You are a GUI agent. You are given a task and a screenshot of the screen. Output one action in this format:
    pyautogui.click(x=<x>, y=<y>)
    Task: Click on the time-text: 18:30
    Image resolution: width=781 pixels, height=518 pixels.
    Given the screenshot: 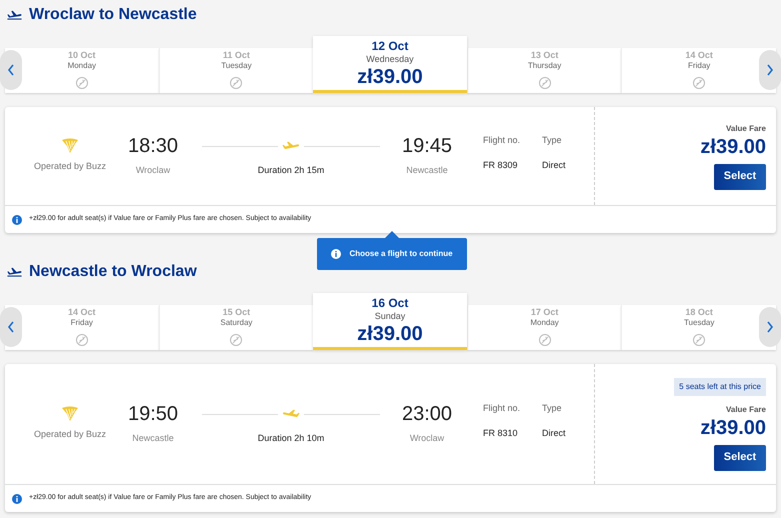 What is the action you would take?
    pyautogui.click(x=153, y=146)
    